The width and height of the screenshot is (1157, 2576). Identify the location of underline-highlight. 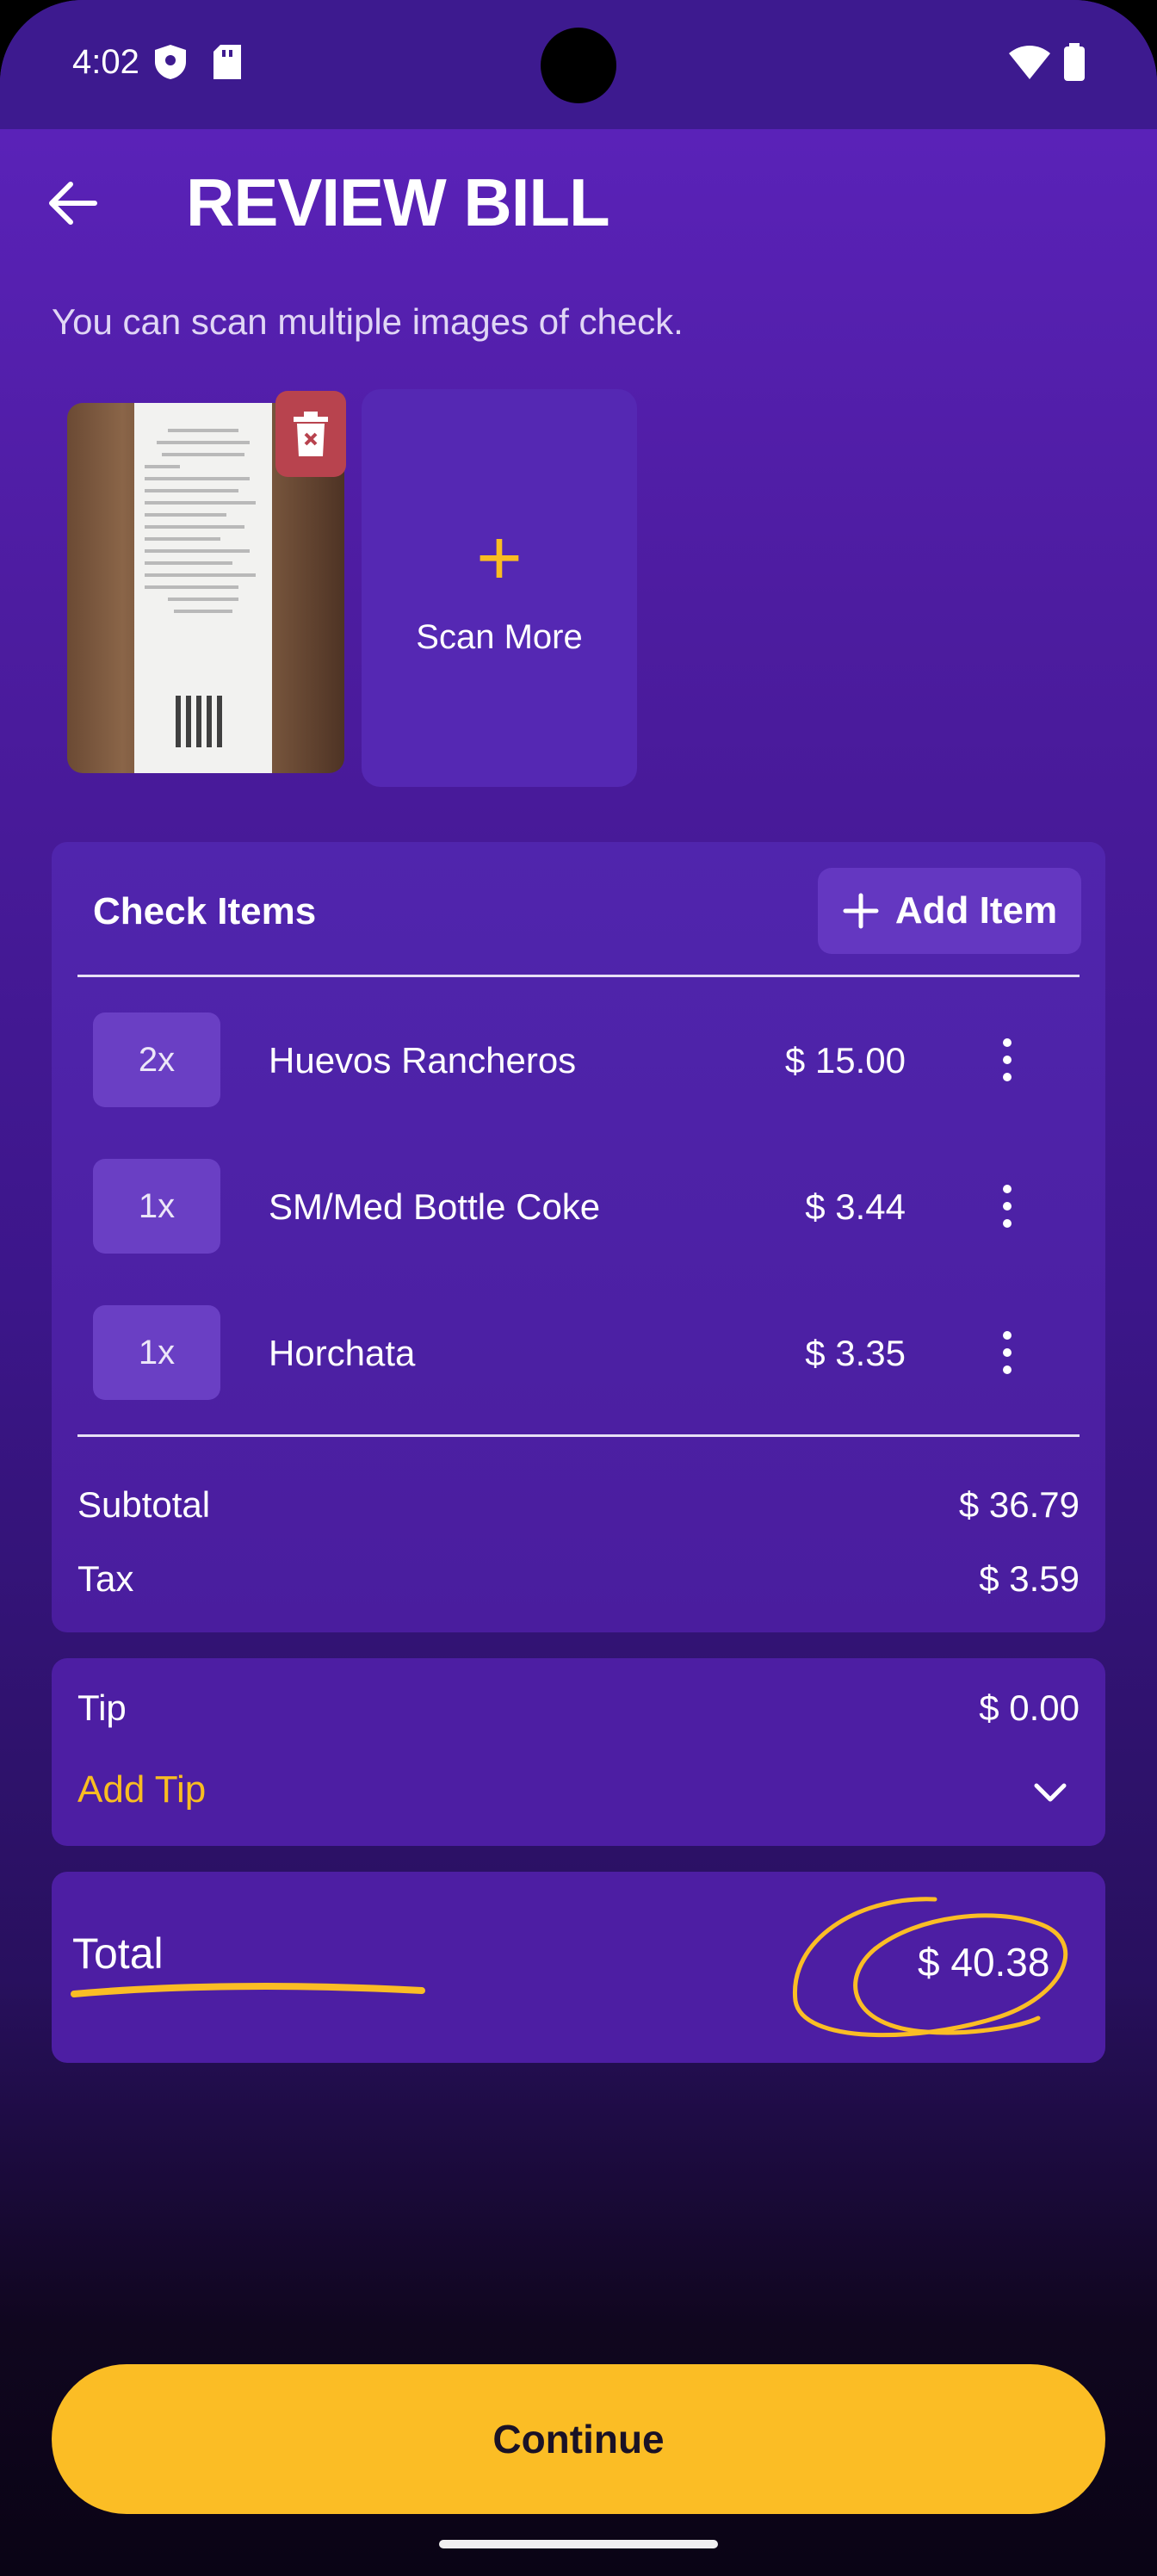
(248, 1990).